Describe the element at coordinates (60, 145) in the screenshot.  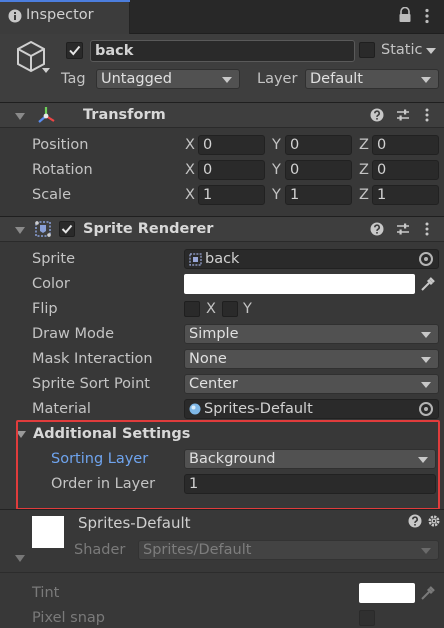
I see `position-label: Position` at that location.